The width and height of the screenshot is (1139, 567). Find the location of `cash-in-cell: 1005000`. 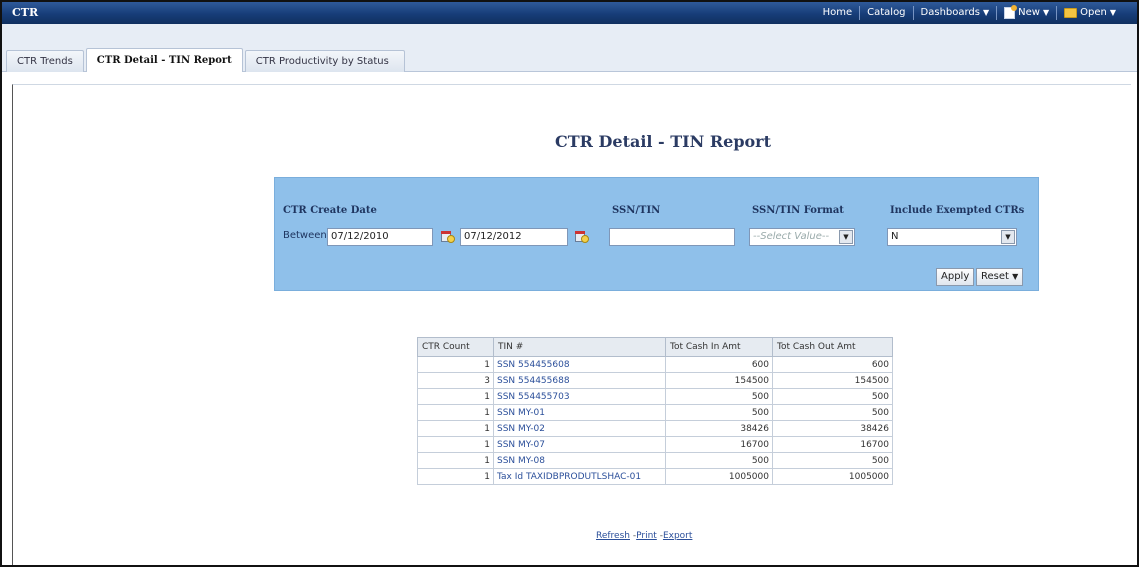

cash-in-cell: 1005000 is located at coordinates (719, 476).